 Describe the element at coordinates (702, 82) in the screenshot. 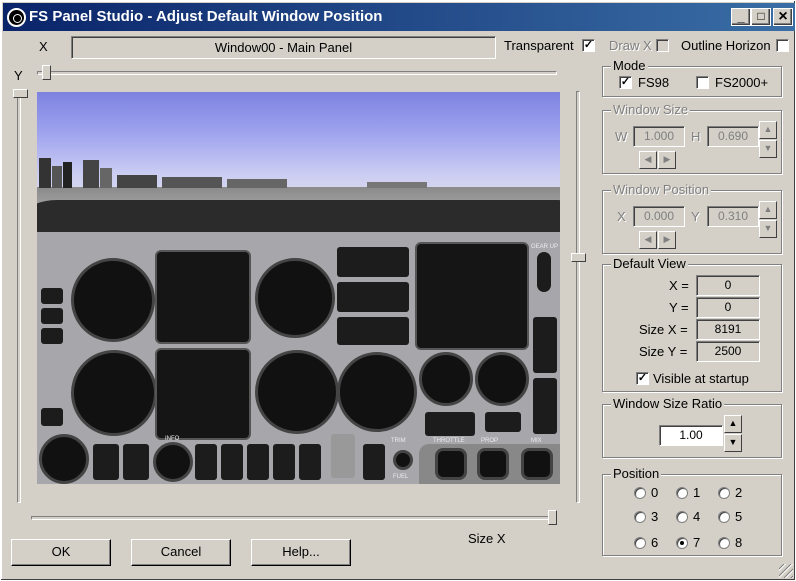

I see `fs2000-checkbox` at that location.